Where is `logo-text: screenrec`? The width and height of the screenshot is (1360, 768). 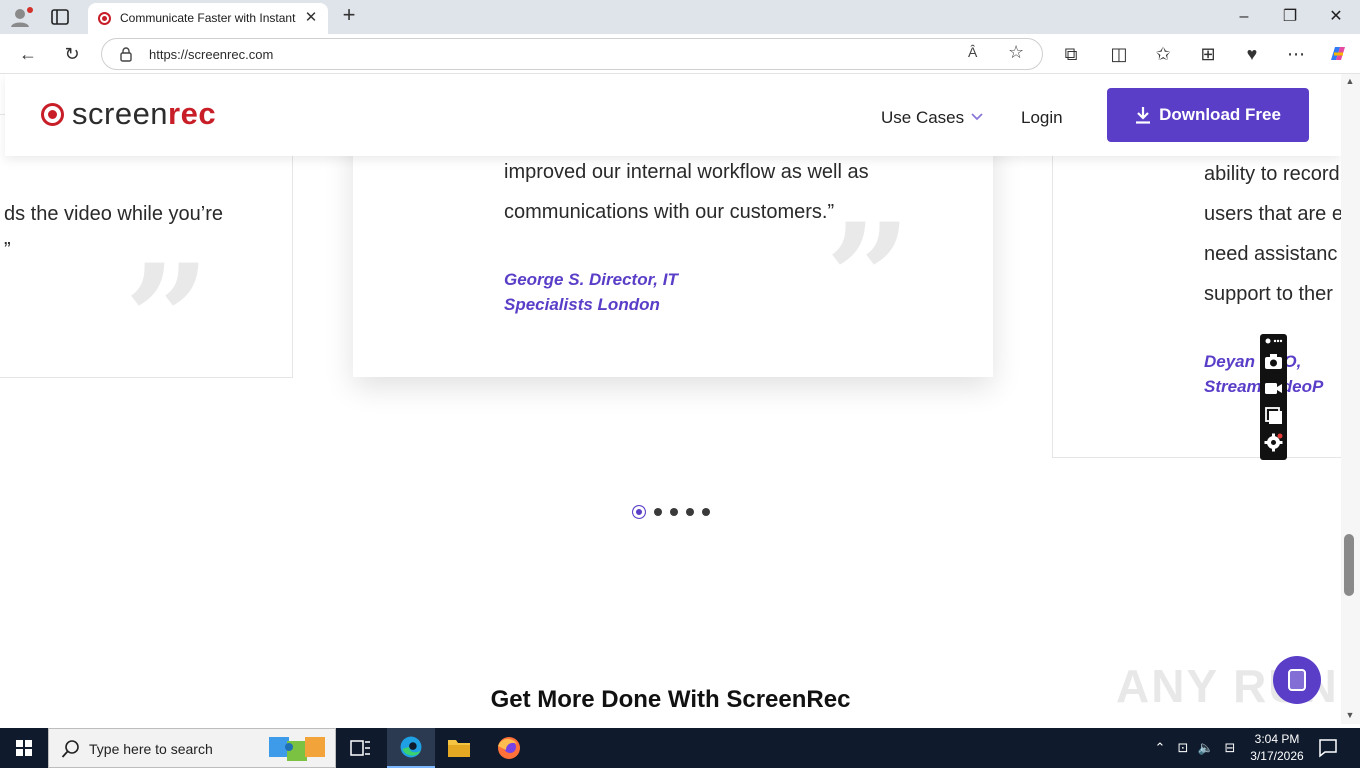
logo-text: screenrec is located at coordinates (144, 114).